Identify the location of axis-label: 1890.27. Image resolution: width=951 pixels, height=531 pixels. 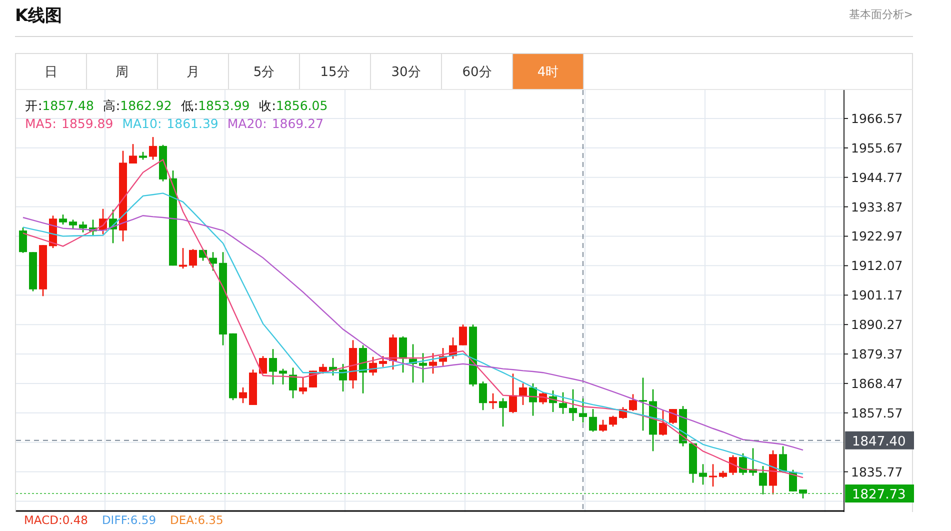
(877, 324).